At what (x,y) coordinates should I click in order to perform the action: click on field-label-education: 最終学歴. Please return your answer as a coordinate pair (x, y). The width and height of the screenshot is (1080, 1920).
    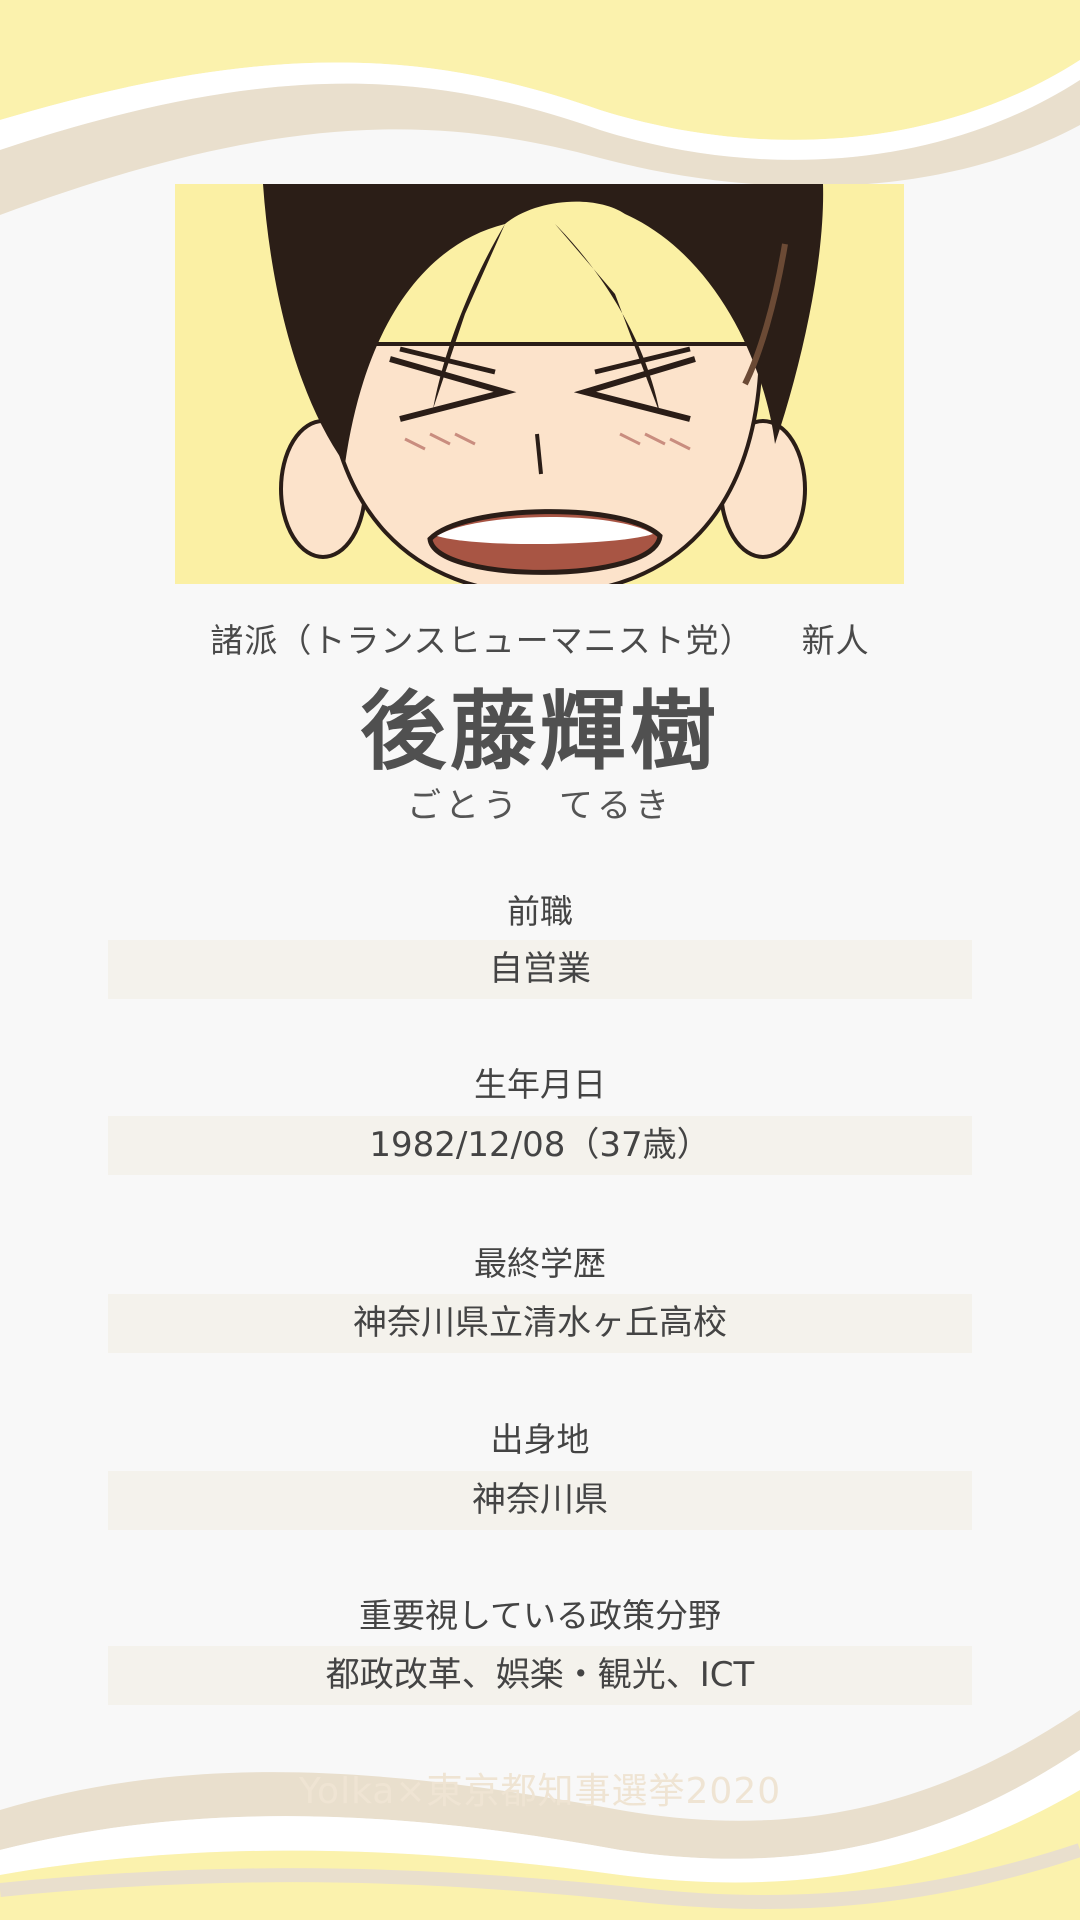
    Looking at the image, I should click on (540, 1263).